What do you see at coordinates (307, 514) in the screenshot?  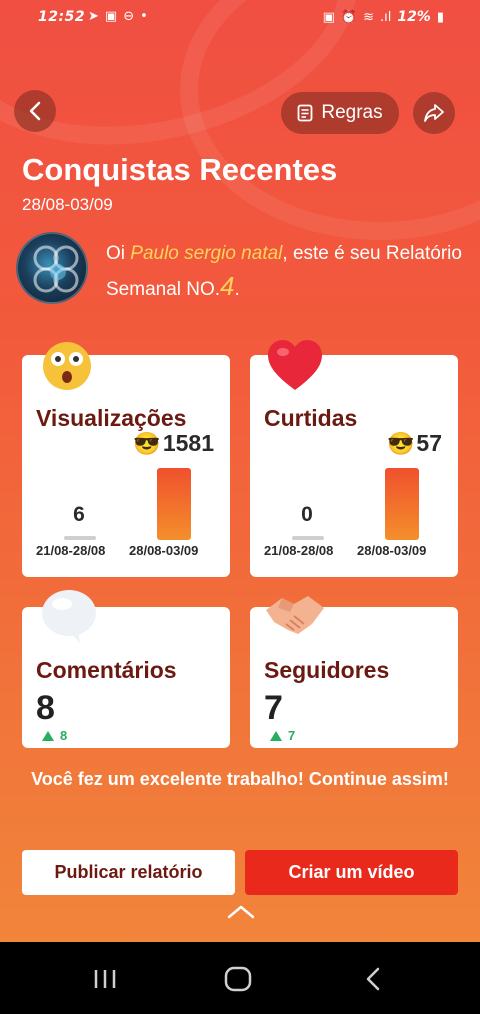 I see `likes-previous: 0` at bounding box center [307, 514].